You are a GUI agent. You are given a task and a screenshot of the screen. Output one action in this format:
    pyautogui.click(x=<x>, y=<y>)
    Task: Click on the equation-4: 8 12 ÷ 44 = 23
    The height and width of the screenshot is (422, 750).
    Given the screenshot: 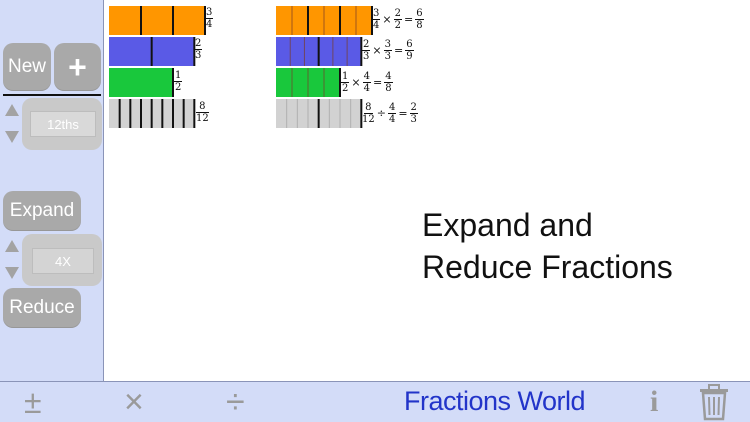 What is the action you would take?
    pyautogui.click(x=390, y=113)
    